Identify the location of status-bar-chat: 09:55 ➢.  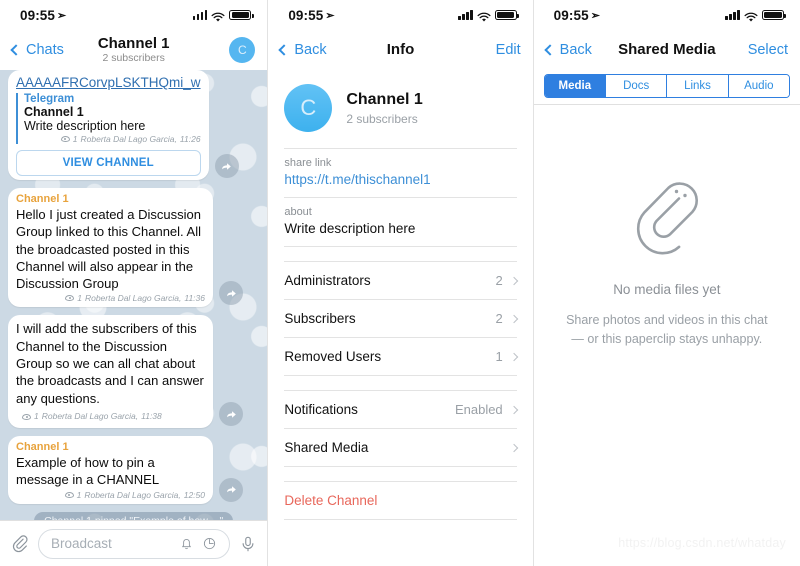
(134, 15).